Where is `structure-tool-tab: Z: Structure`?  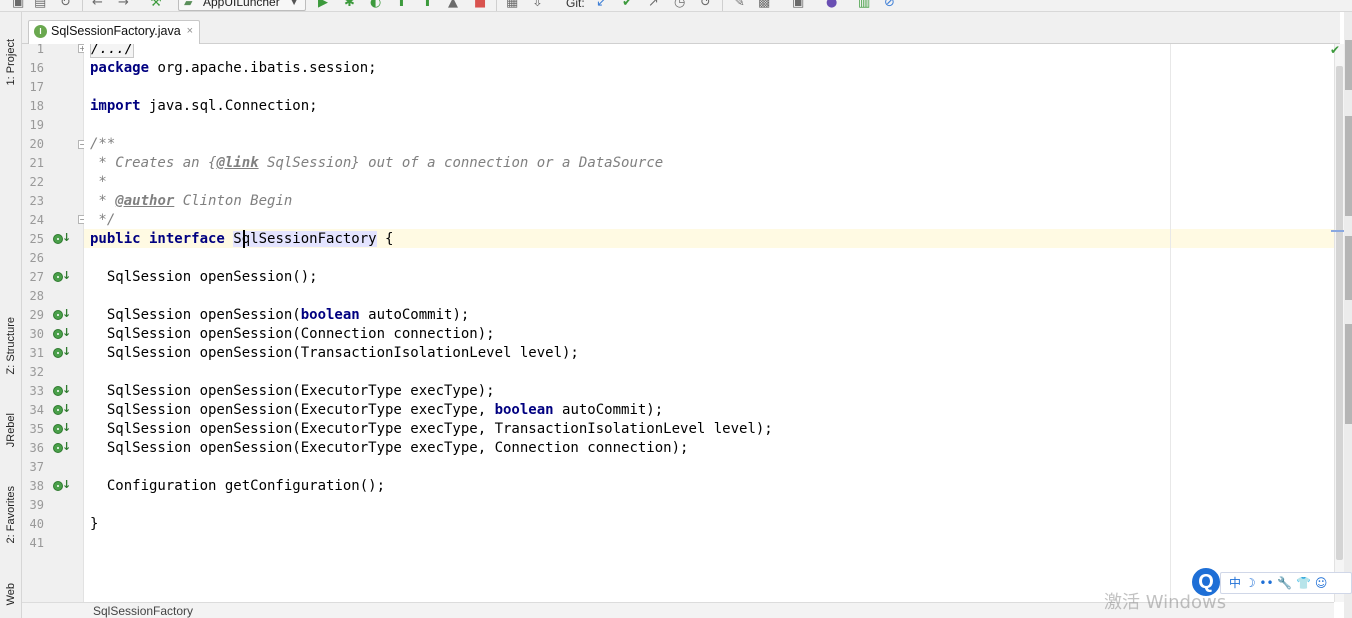 structure-tool-tab: Z: Structure is located at coordinates (11, 346).